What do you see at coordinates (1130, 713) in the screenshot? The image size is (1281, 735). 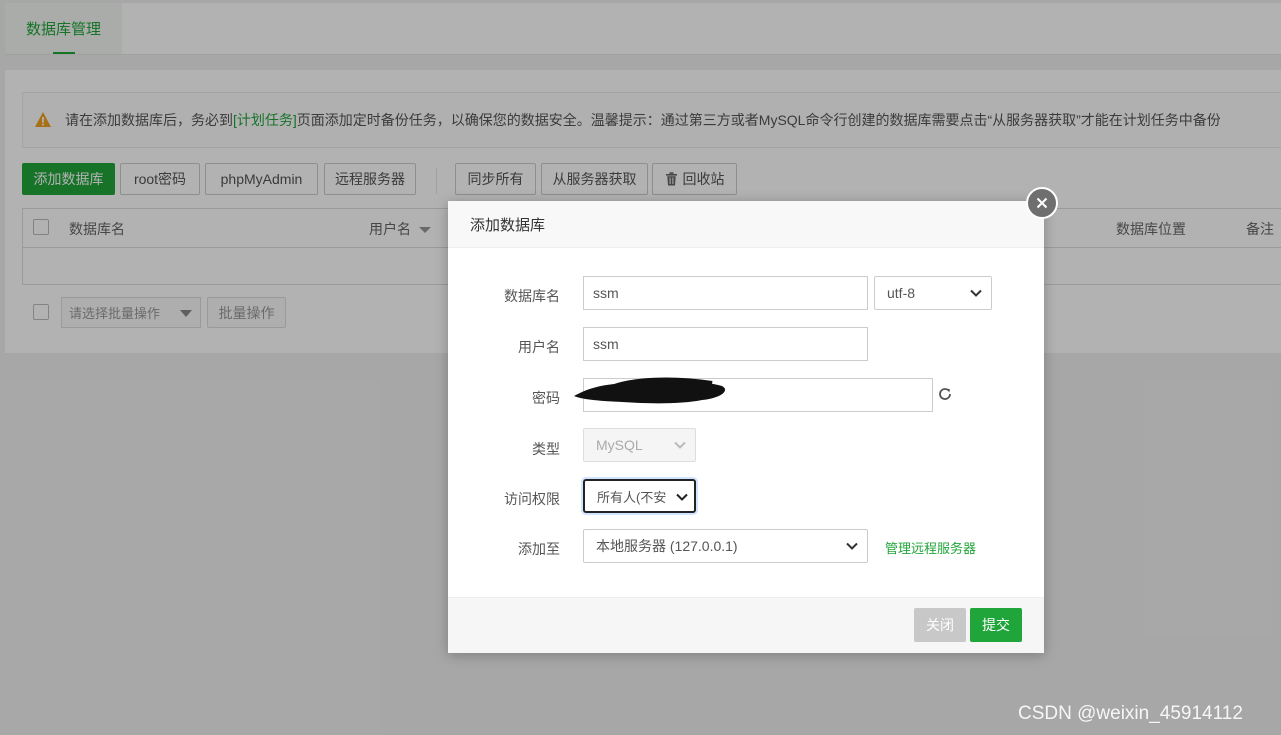 I see `csdn-watermark: CSDN @weixin_45914112` at bounding box center [1130, 713].